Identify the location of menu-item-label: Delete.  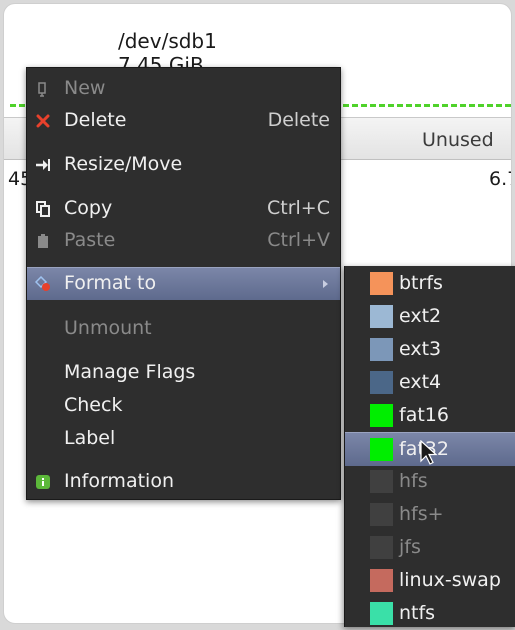
(95, 120).